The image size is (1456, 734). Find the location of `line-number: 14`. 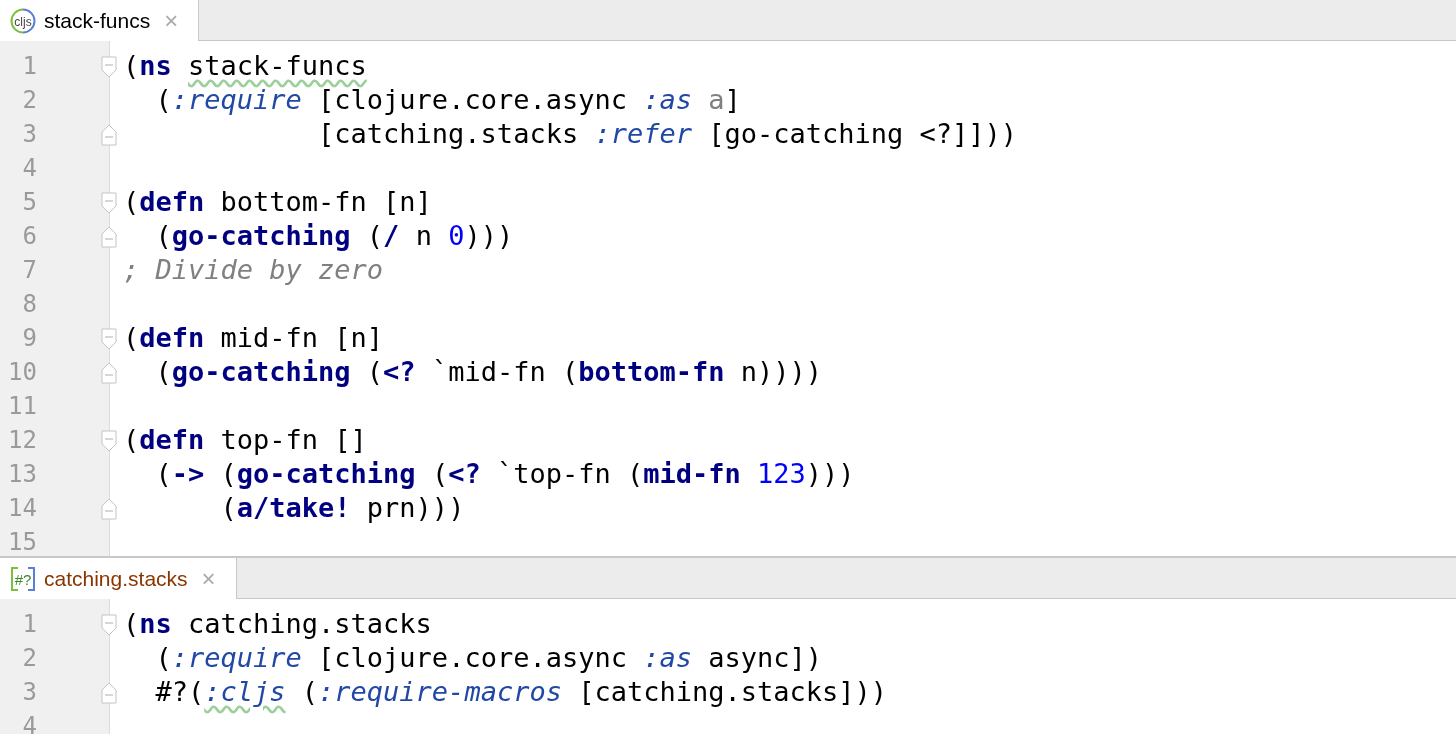

line-number: 14 is located at coordinates (22, 508).